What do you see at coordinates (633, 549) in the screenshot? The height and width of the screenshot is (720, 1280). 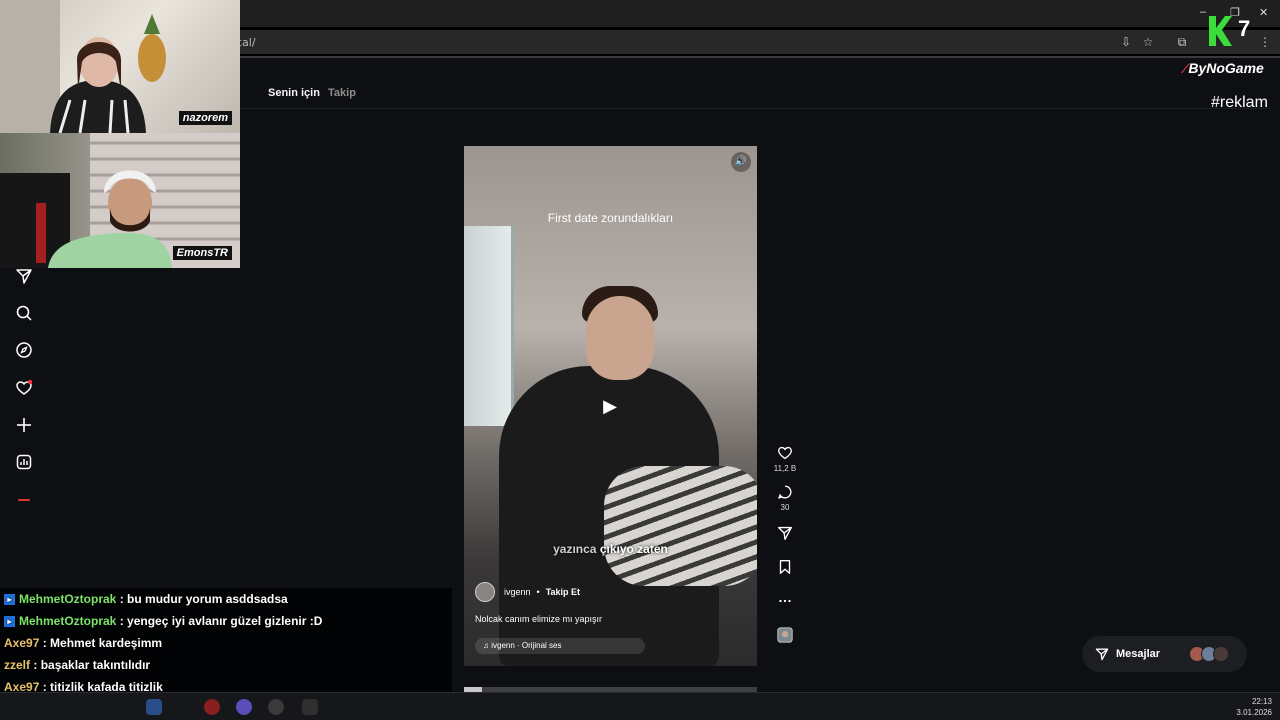 I see `video-subtitle-white: çıkıyo zaten` at bounding box center [633, 549].